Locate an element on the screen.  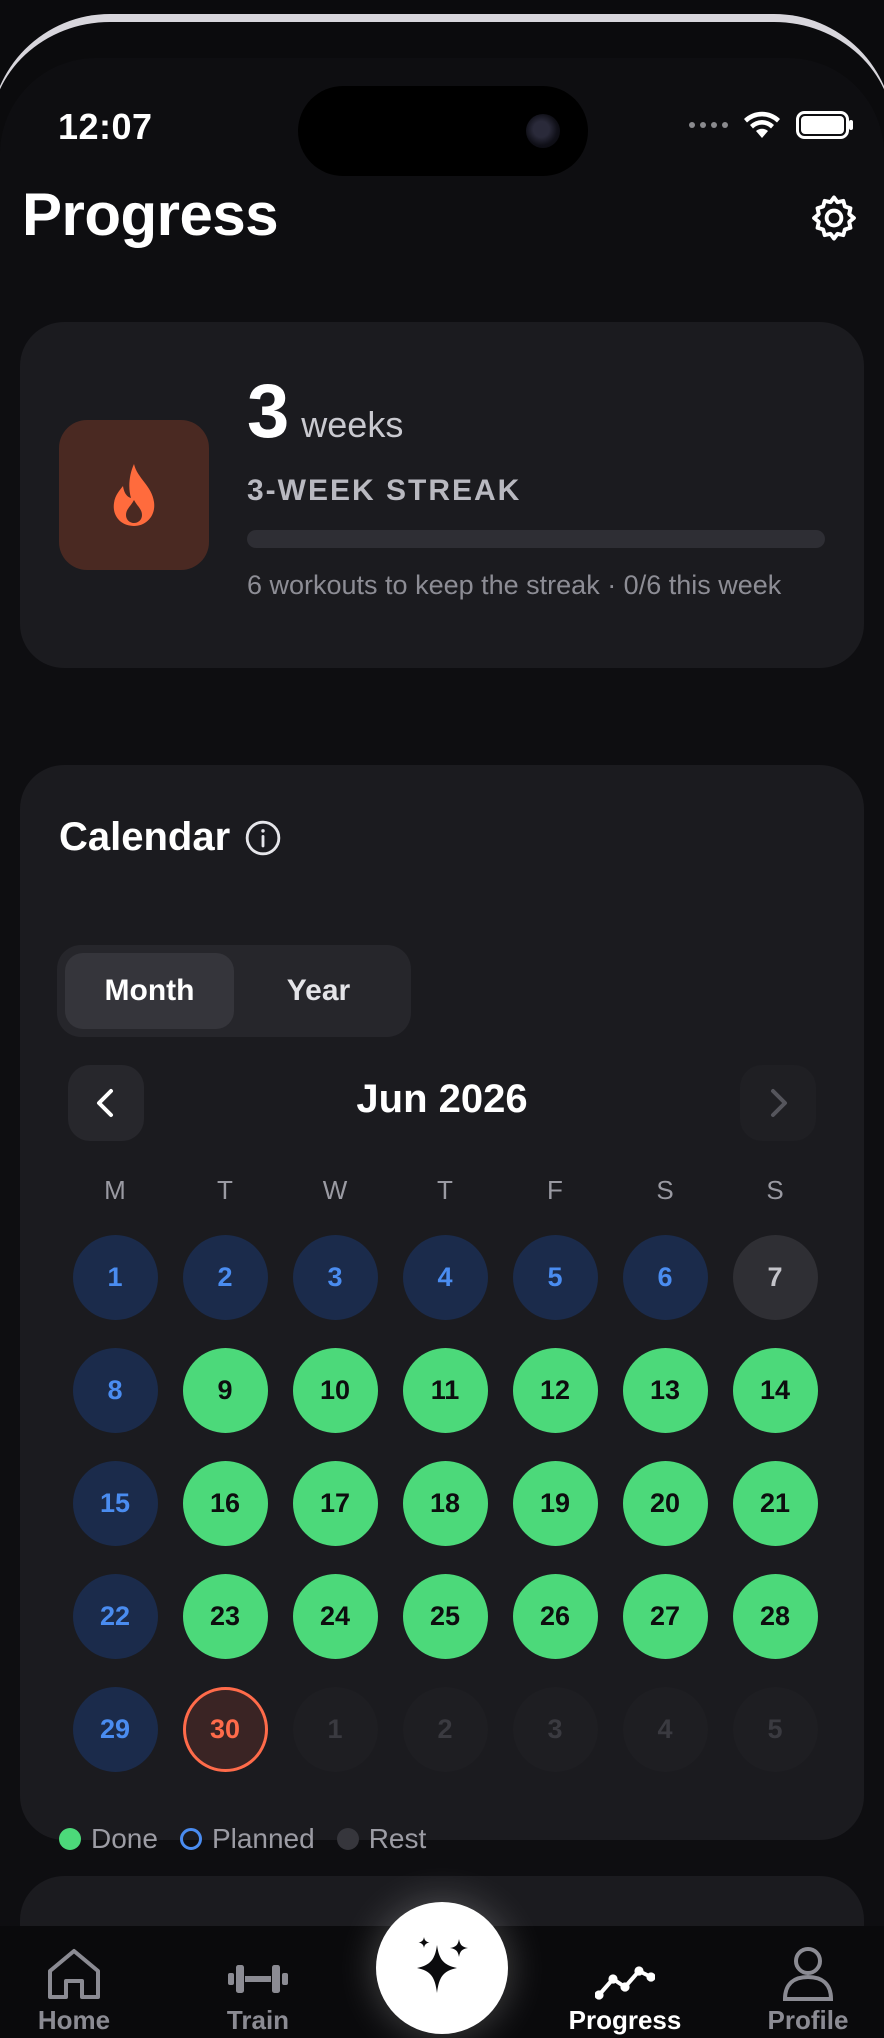
calendar-day-cell: 11 is located at coordinates (445, 1390).